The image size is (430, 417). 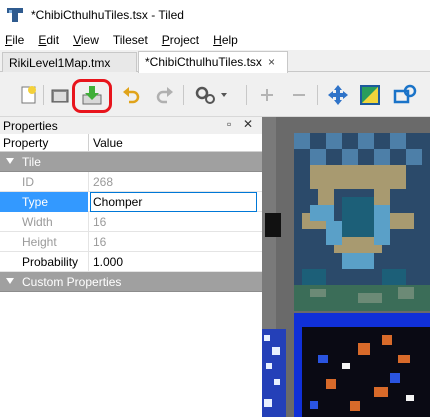 What do you see at coordinates (25, 143) in the screenshot?
I see `column-property: Property` at bounding box center [25, 143].